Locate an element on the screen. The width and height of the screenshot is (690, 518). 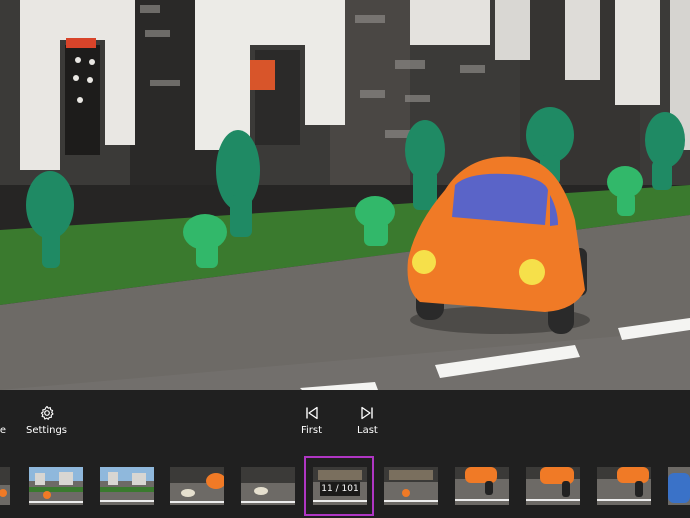
frame-counter: 11 / 101 is located at coordinates (340, 489).